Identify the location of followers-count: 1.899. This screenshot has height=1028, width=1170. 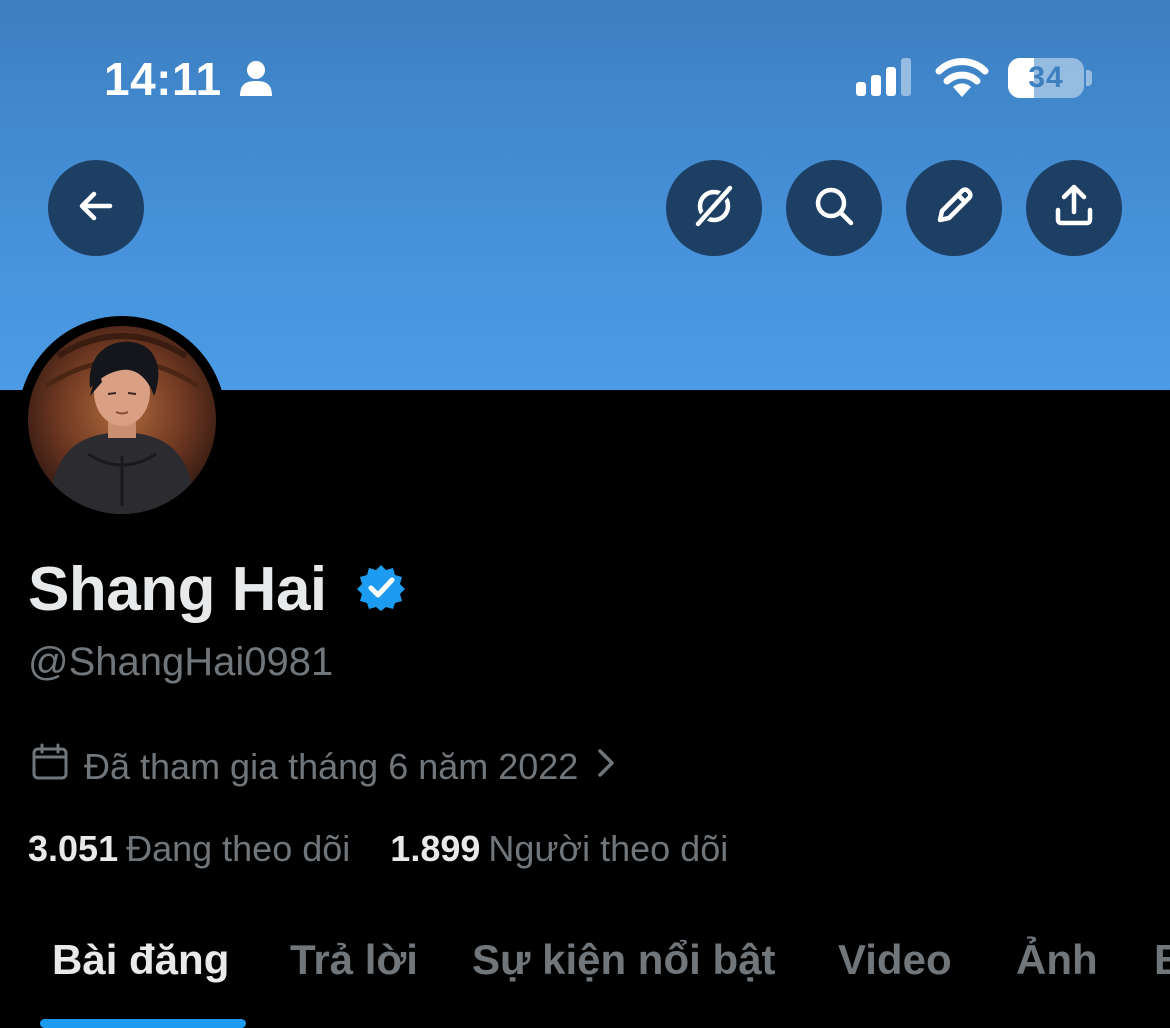
(435, 848).